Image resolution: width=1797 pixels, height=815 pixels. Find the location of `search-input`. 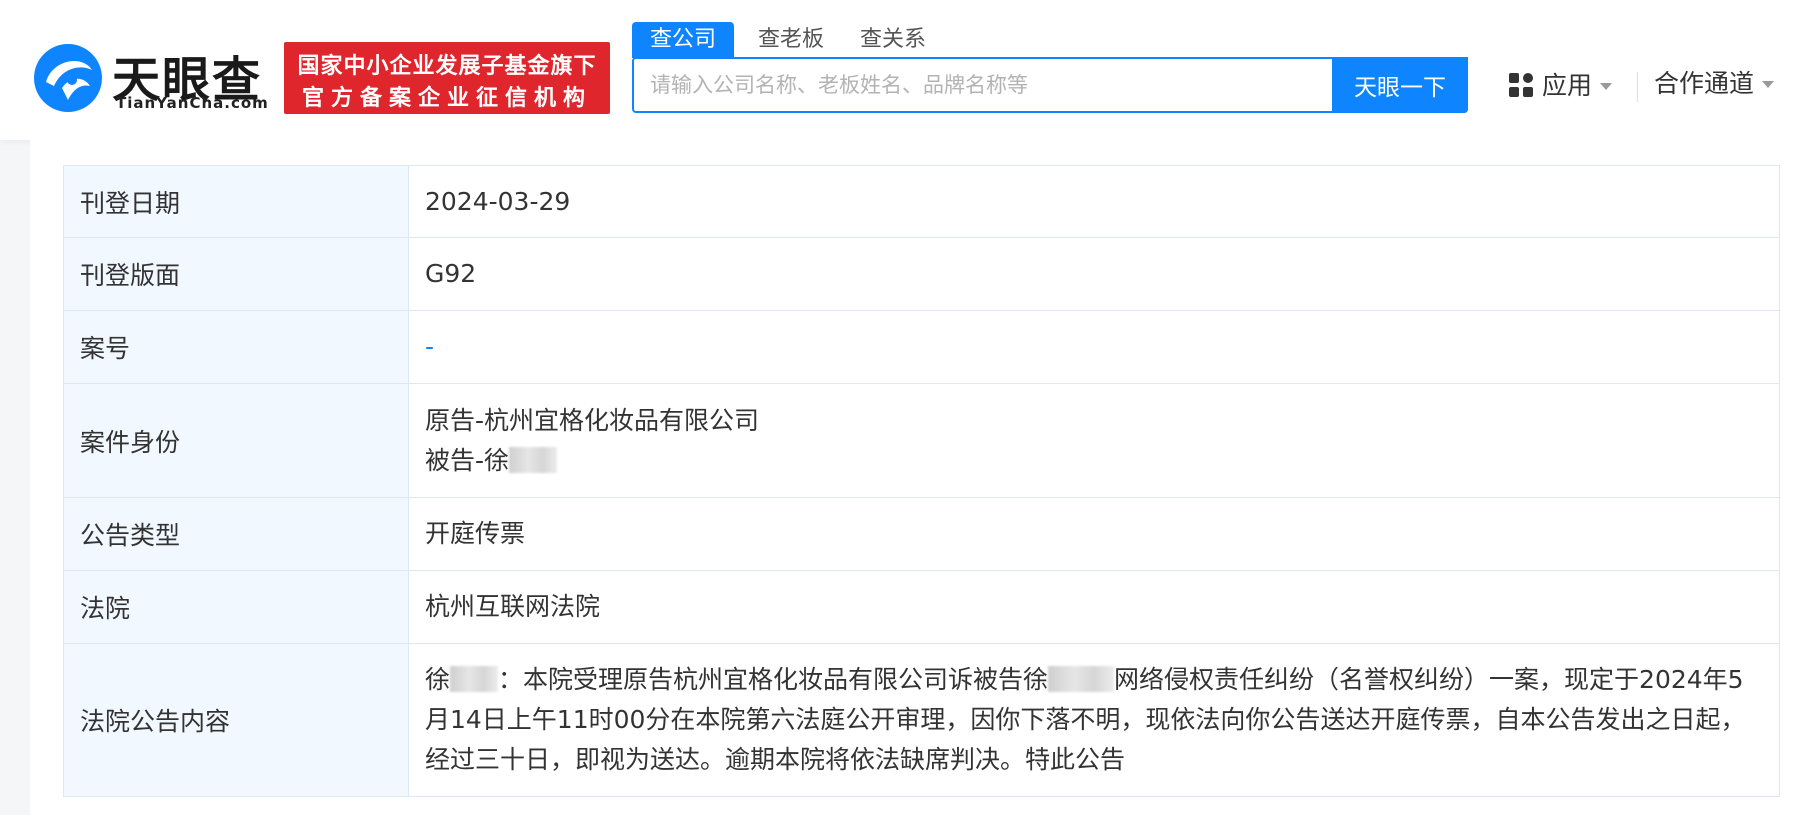

search-input is located at coordinates (998, 85).